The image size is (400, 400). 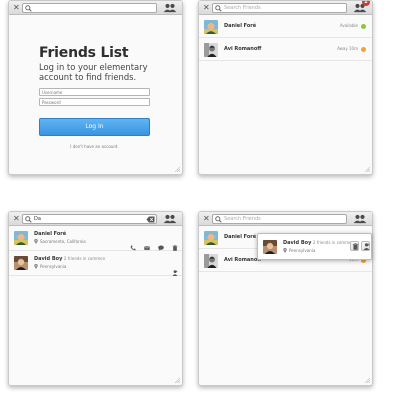 I want to click on search-value: Da, so click(x=37, y=219).